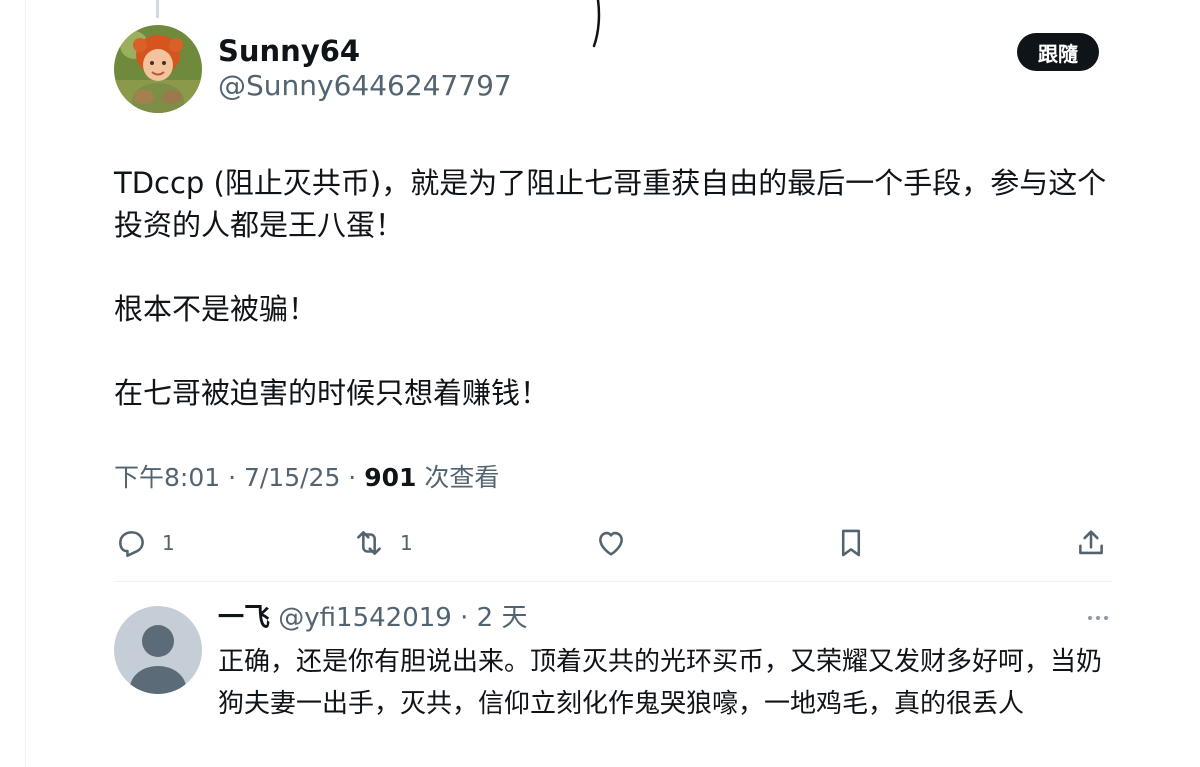 This screenshot has height=767, width=1200. I want to click on heart-icon, so click(611, 543).